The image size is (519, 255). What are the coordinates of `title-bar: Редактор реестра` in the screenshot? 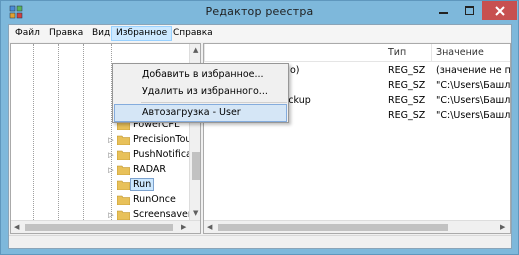 It's located at (259, 12).